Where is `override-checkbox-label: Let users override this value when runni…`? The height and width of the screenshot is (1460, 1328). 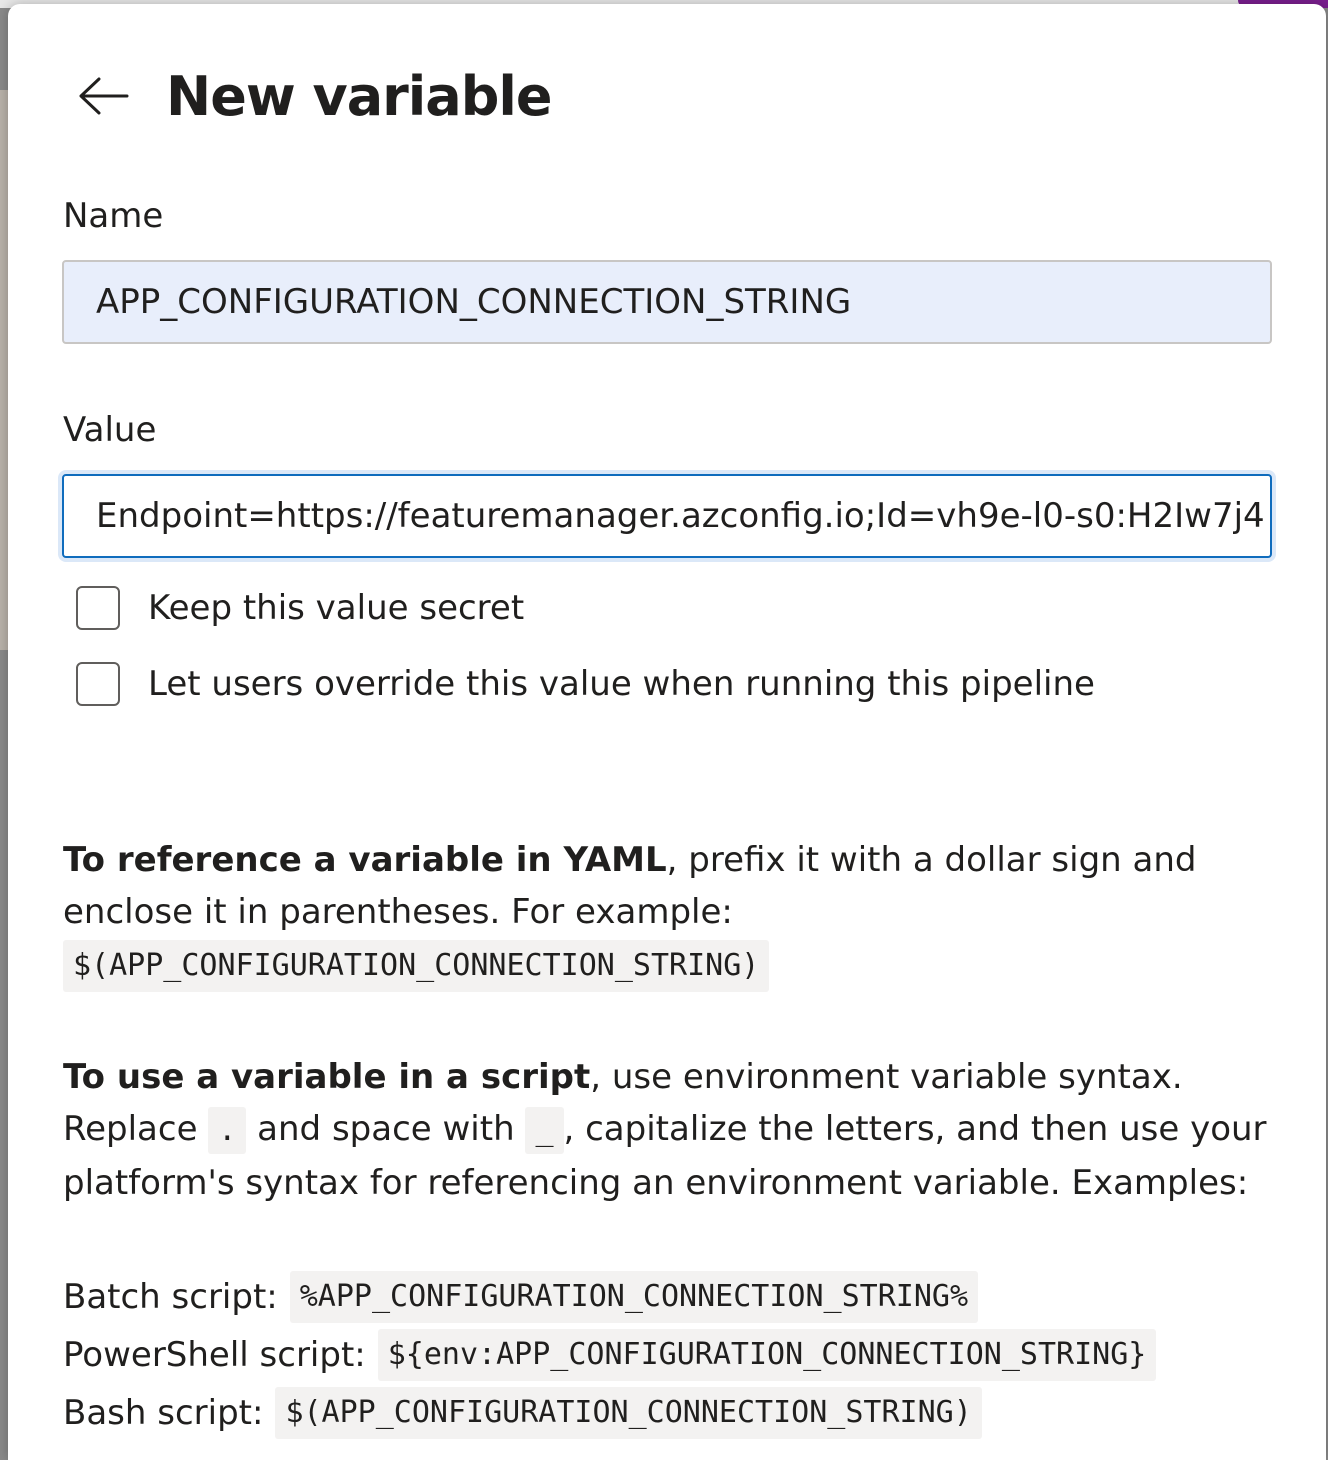 override-checkbox-label: Let users override this value when runni… is located at coordinates (621, 684).